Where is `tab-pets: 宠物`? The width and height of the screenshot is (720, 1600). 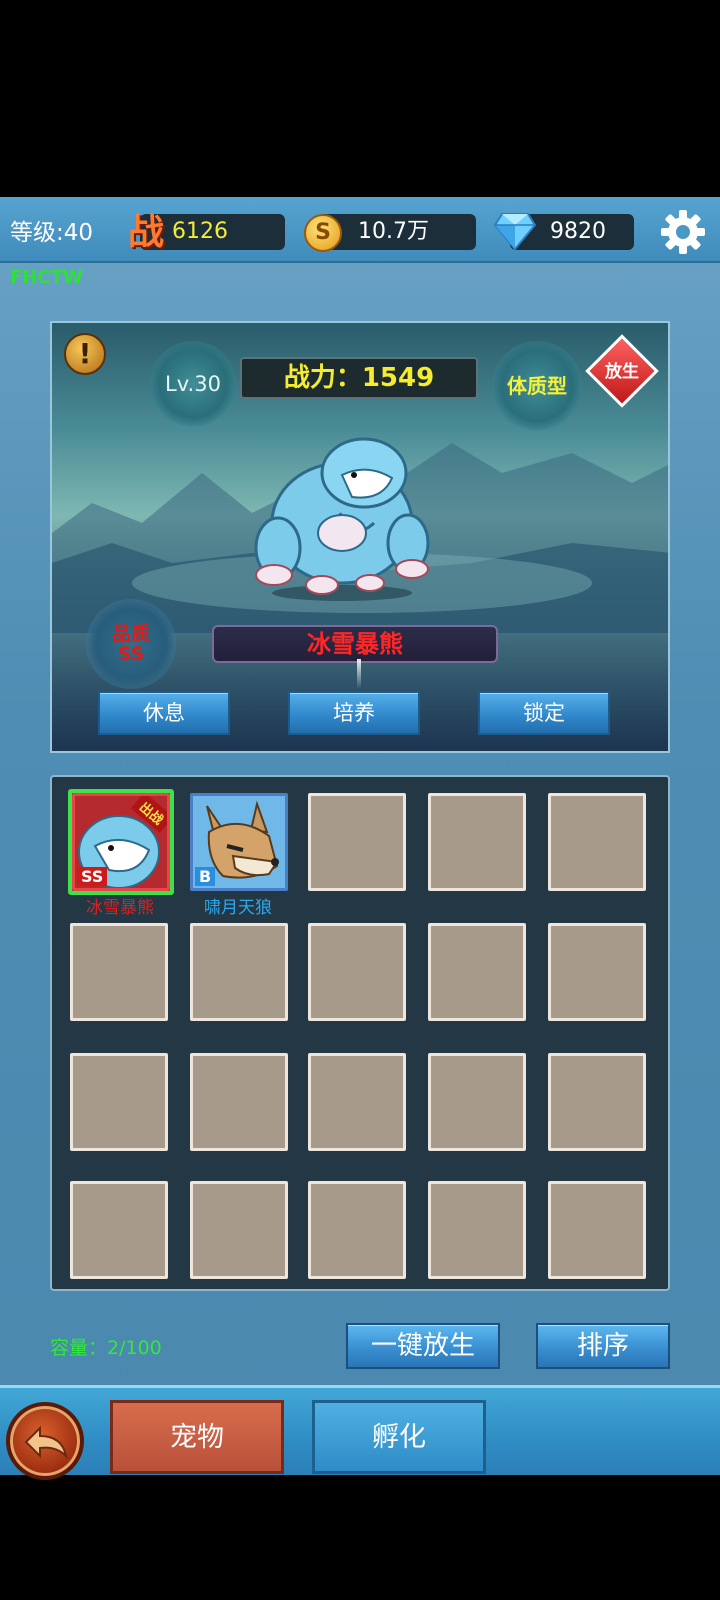
tab-pets: 宠物 is located at coordinates (197, 1437).